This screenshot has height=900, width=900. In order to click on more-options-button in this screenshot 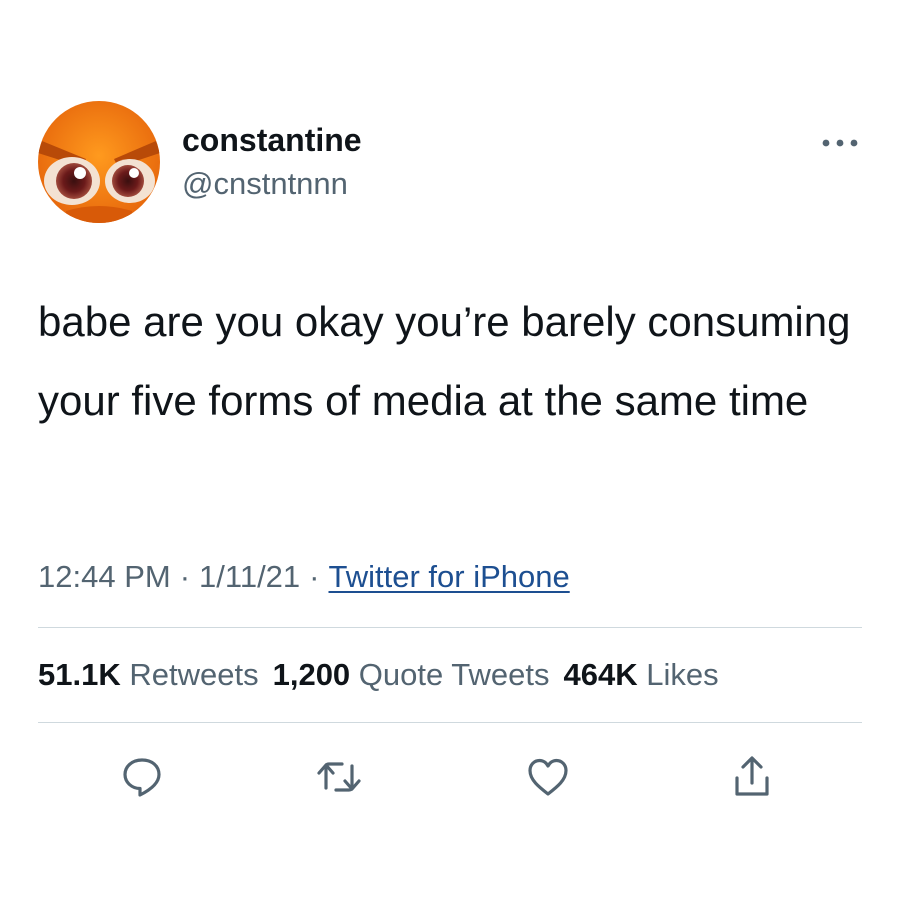, I will do `click(840, 143)`.